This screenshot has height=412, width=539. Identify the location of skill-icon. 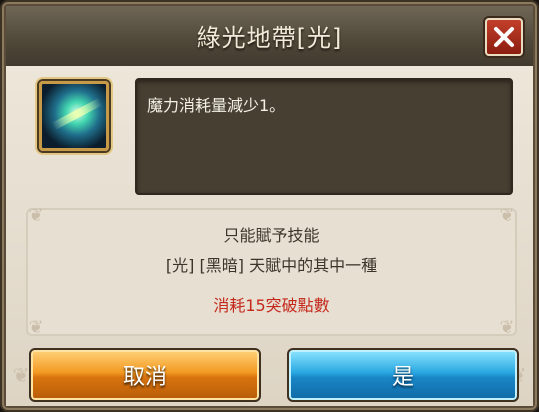
(74, 116).